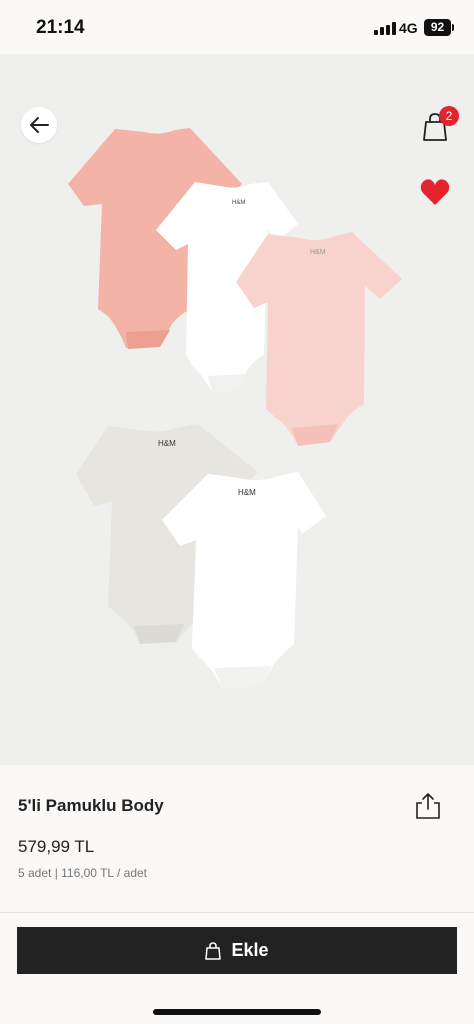 The height and width of the screenshot is (1024, 474). I want to click on status-time: 21:14, so click(60, 27).